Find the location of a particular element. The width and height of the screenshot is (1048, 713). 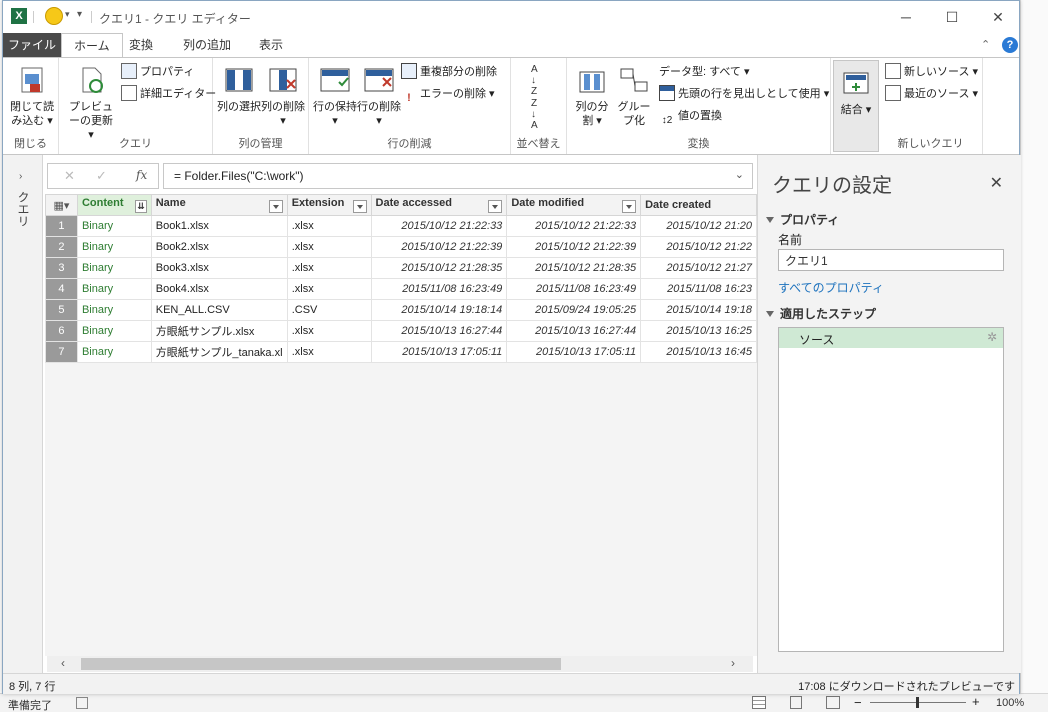

scroll-right-arrow-icon: › is located at coordinates (733, 663).